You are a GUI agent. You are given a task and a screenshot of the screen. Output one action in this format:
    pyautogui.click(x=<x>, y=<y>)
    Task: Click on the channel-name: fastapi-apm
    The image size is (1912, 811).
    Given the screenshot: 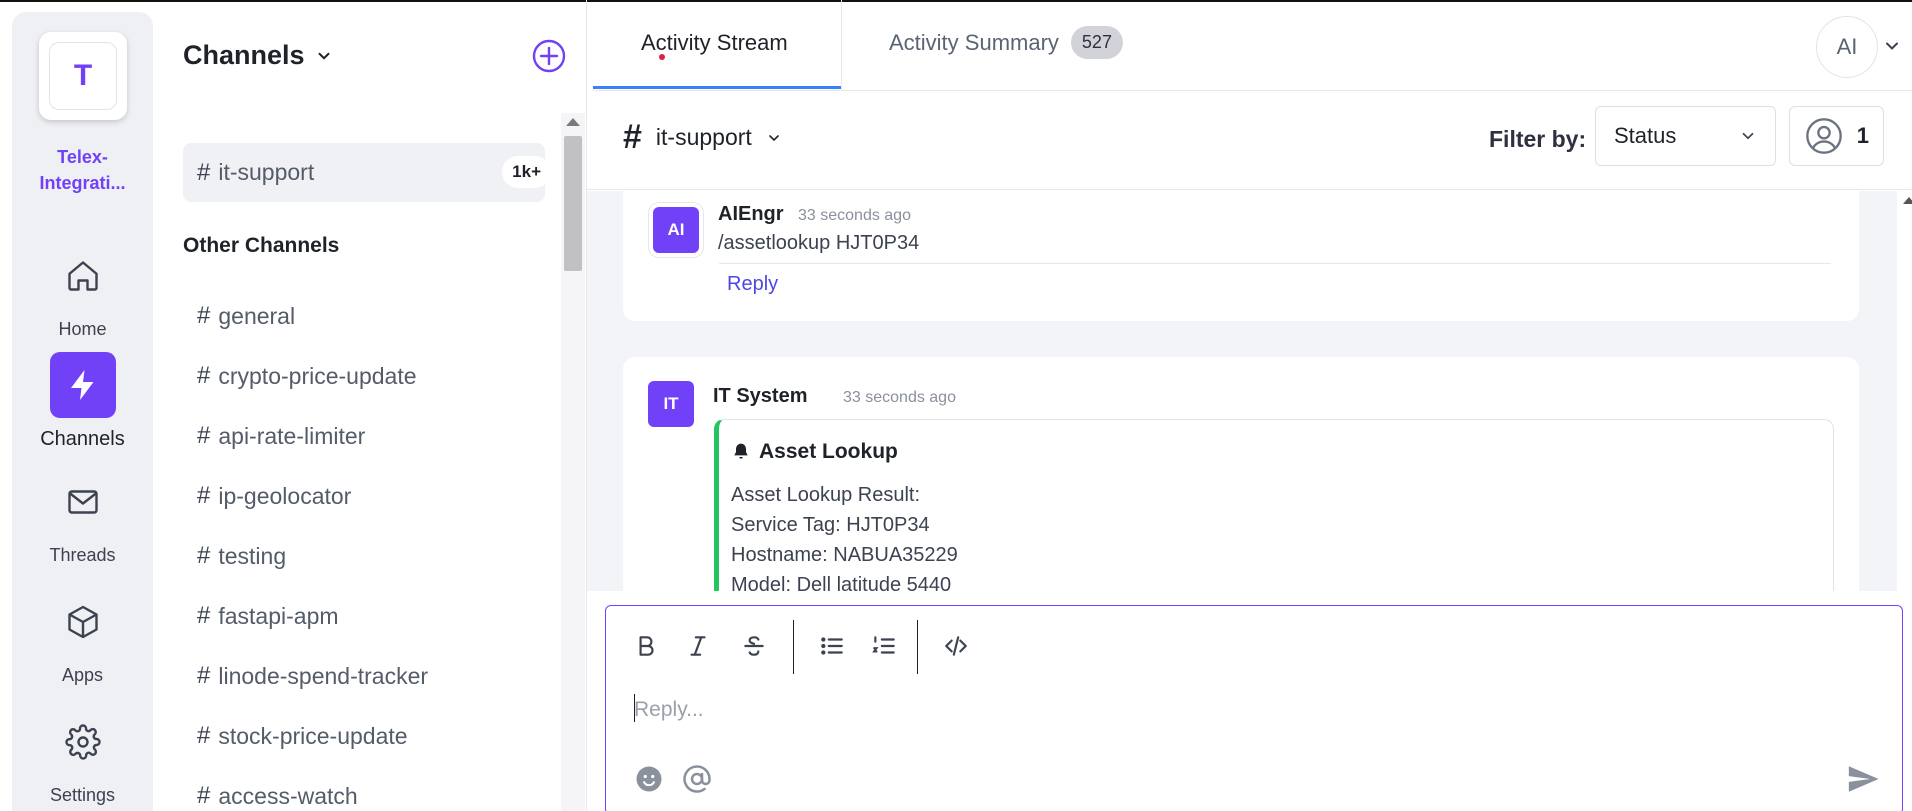 What is the action you would take?
    pyautogui.click(x=278, y=615)
    